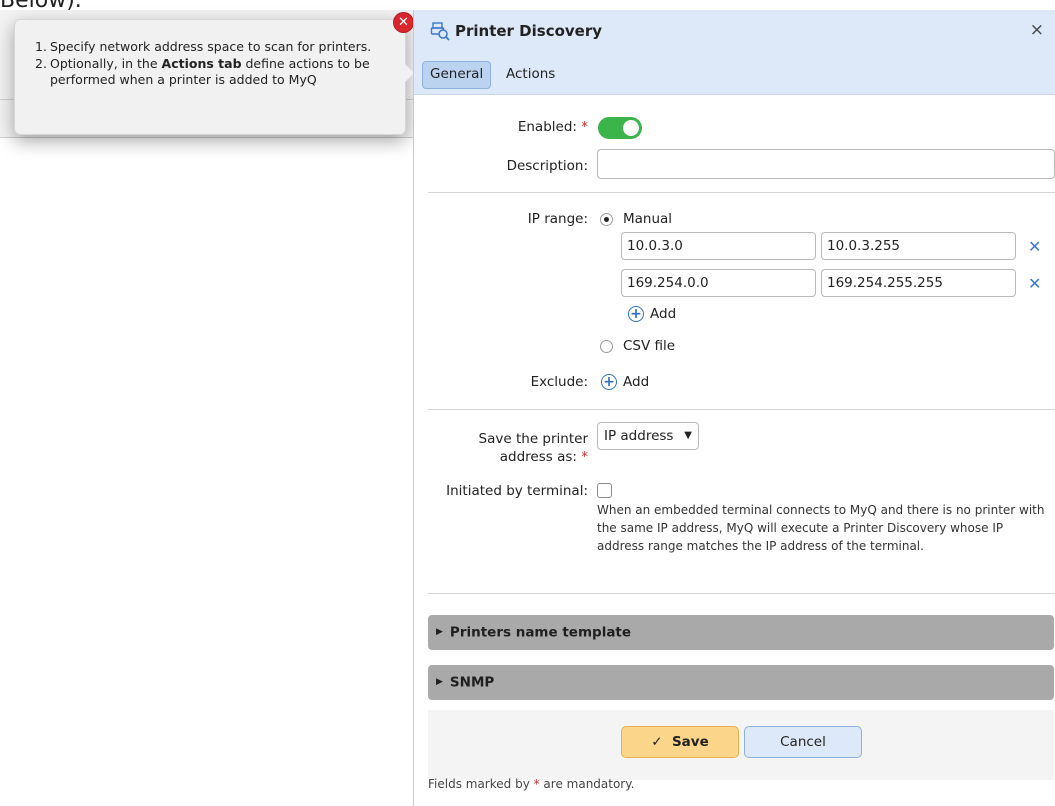 The height and width of the screenshot is (806, 1055). I want to click on save-as-label-line2: address as: *, so click(511, 457).